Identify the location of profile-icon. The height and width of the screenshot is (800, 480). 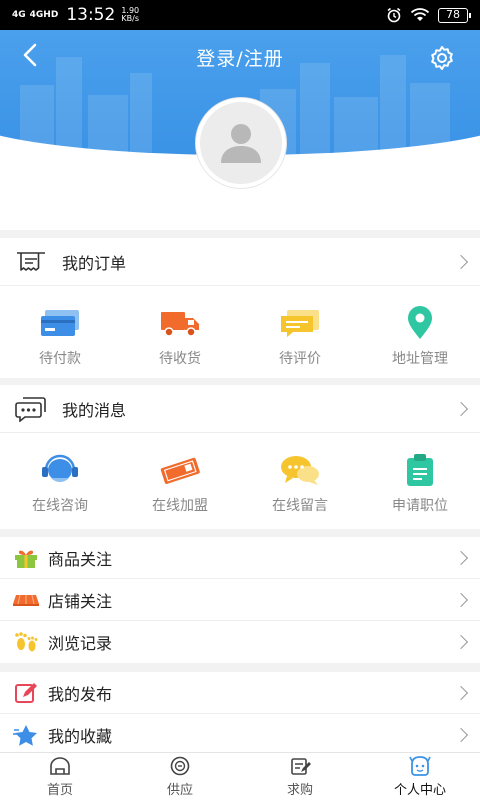
(420, 766).